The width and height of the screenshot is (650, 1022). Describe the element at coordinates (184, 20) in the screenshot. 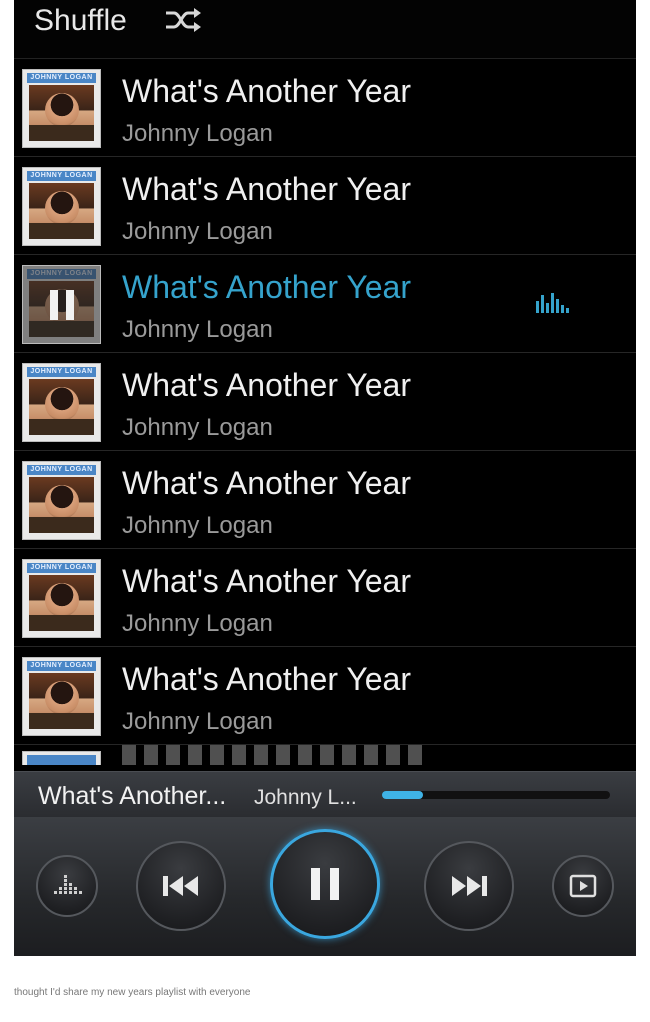

I see `shuffle-icon` at that location.